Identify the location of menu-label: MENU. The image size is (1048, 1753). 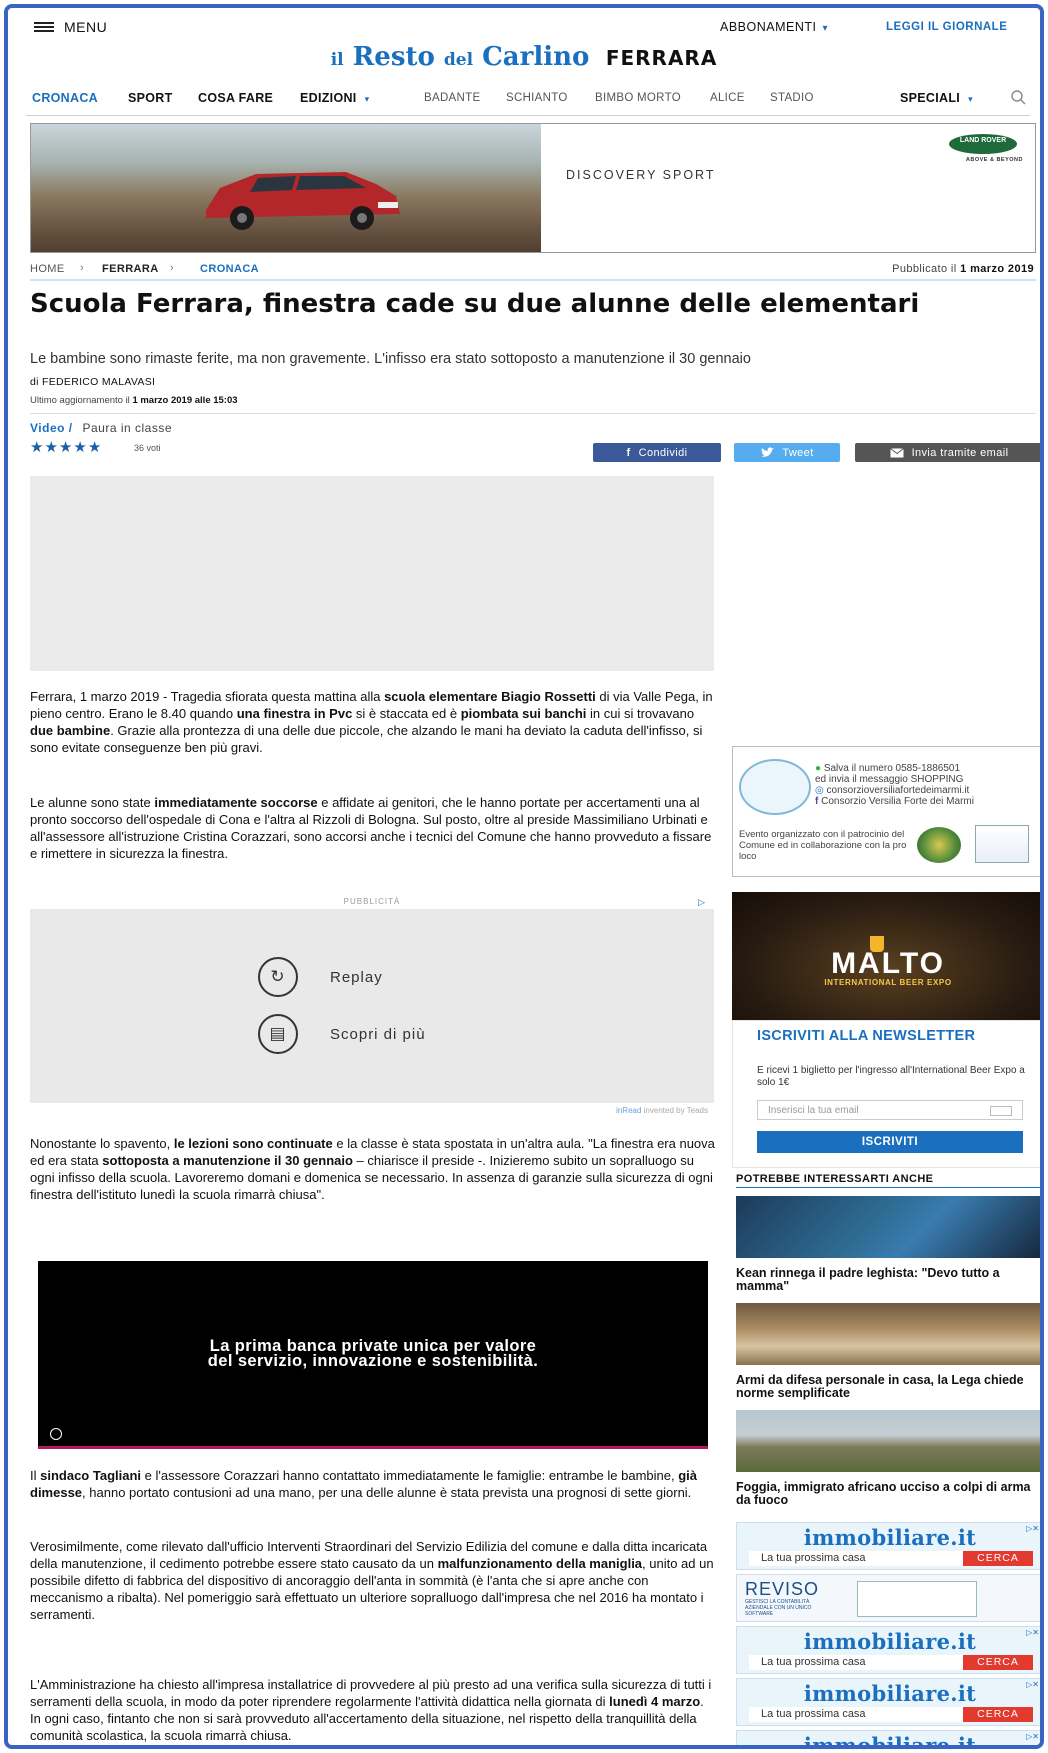
(86, 27).